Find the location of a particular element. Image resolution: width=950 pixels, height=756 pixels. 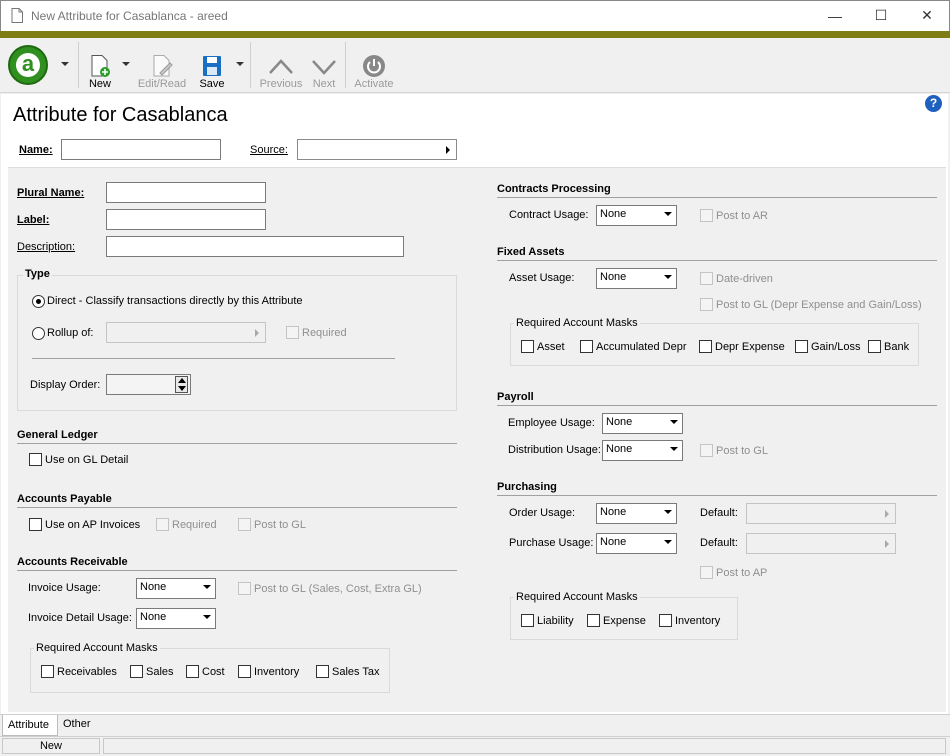

label-label: Label: is located at coordinates (33, 220).